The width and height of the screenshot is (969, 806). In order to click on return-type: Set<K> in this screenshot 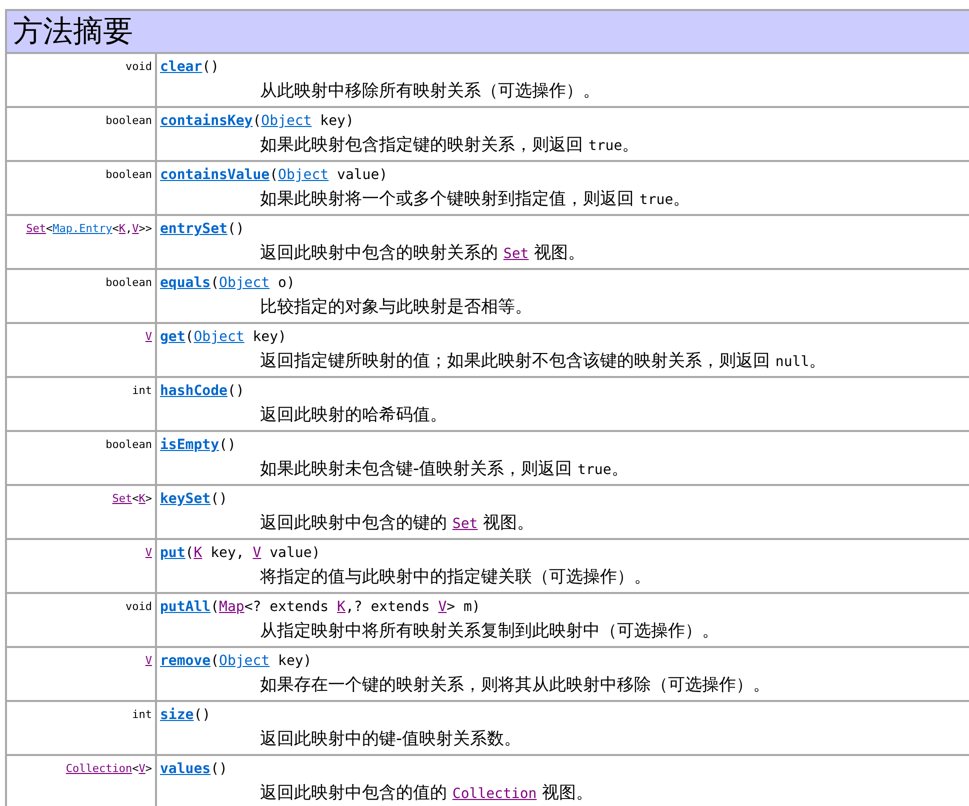, I will do `click(132, 498)`.